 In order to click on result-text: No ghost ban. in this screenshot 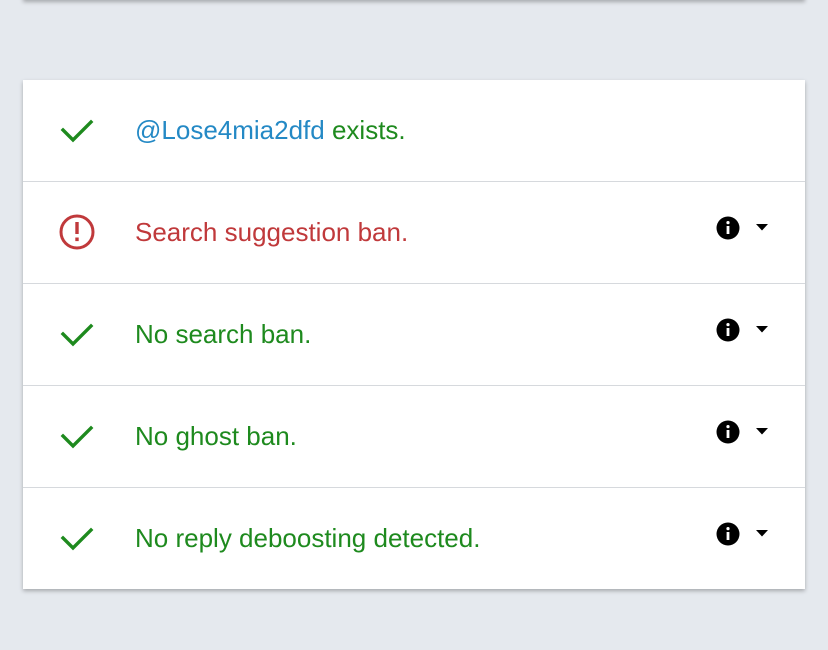, I will do `click(216, 436)`.